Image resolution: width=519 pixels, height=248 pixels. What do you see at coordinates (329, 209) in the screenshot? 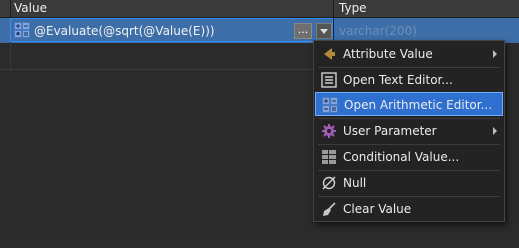
I see `broom-icon` at bounding box center [329, 209].